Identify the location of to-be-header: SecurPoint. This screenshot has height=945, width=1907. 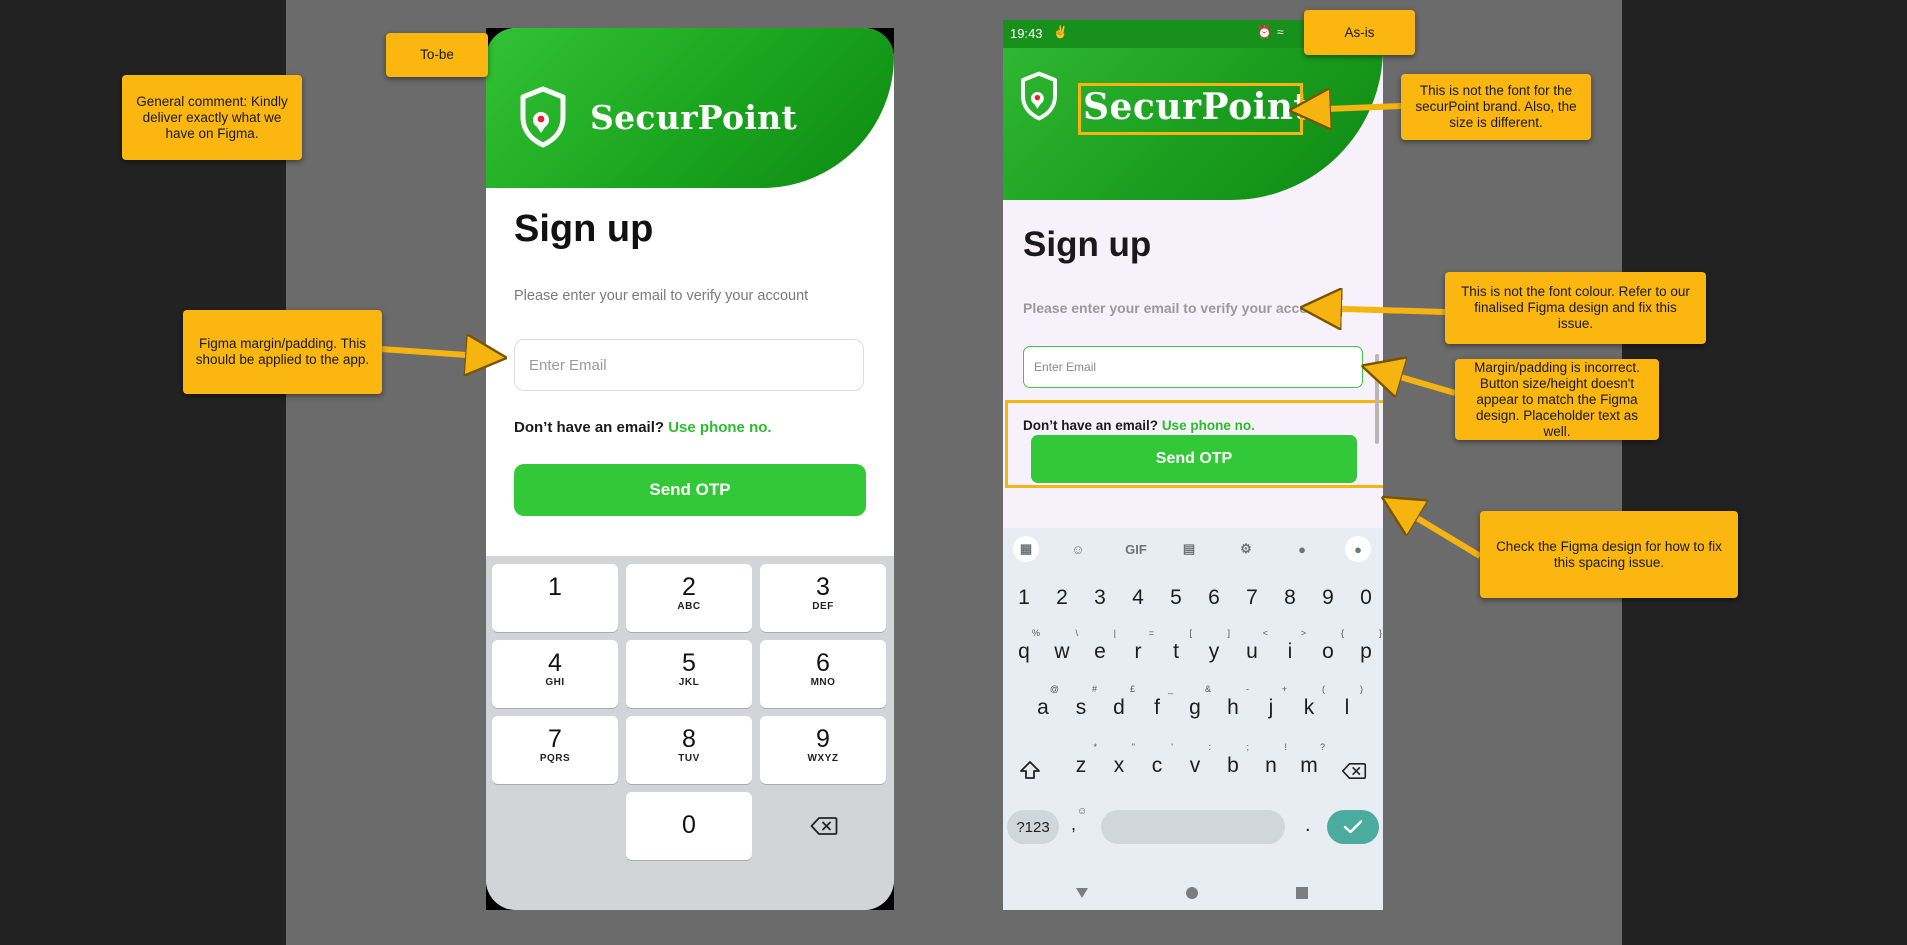
(690, 108).